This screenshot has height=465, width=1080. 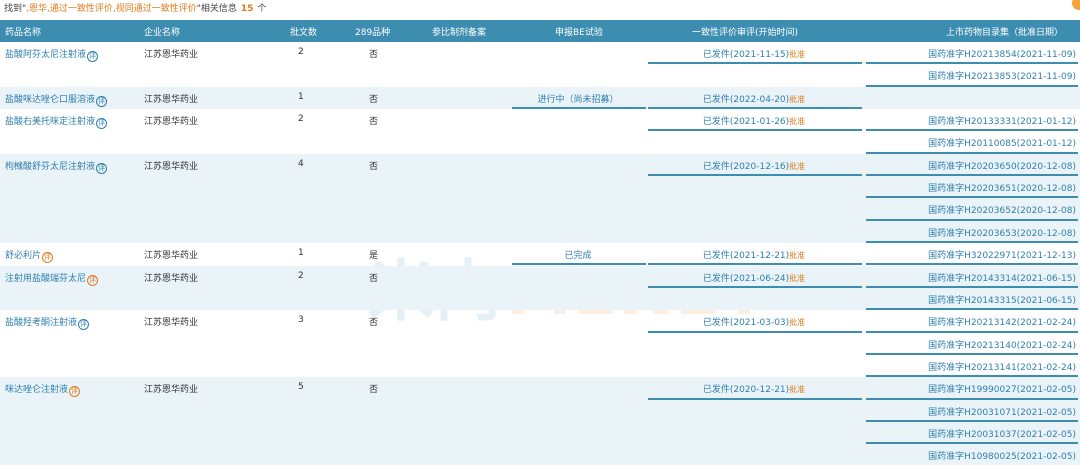 What do you see at coordinates (970, 142) in the screenshot?
I see `approval-number-link: 国药准字H20110085(2021-01-12)` at bounding box center [970, 142].